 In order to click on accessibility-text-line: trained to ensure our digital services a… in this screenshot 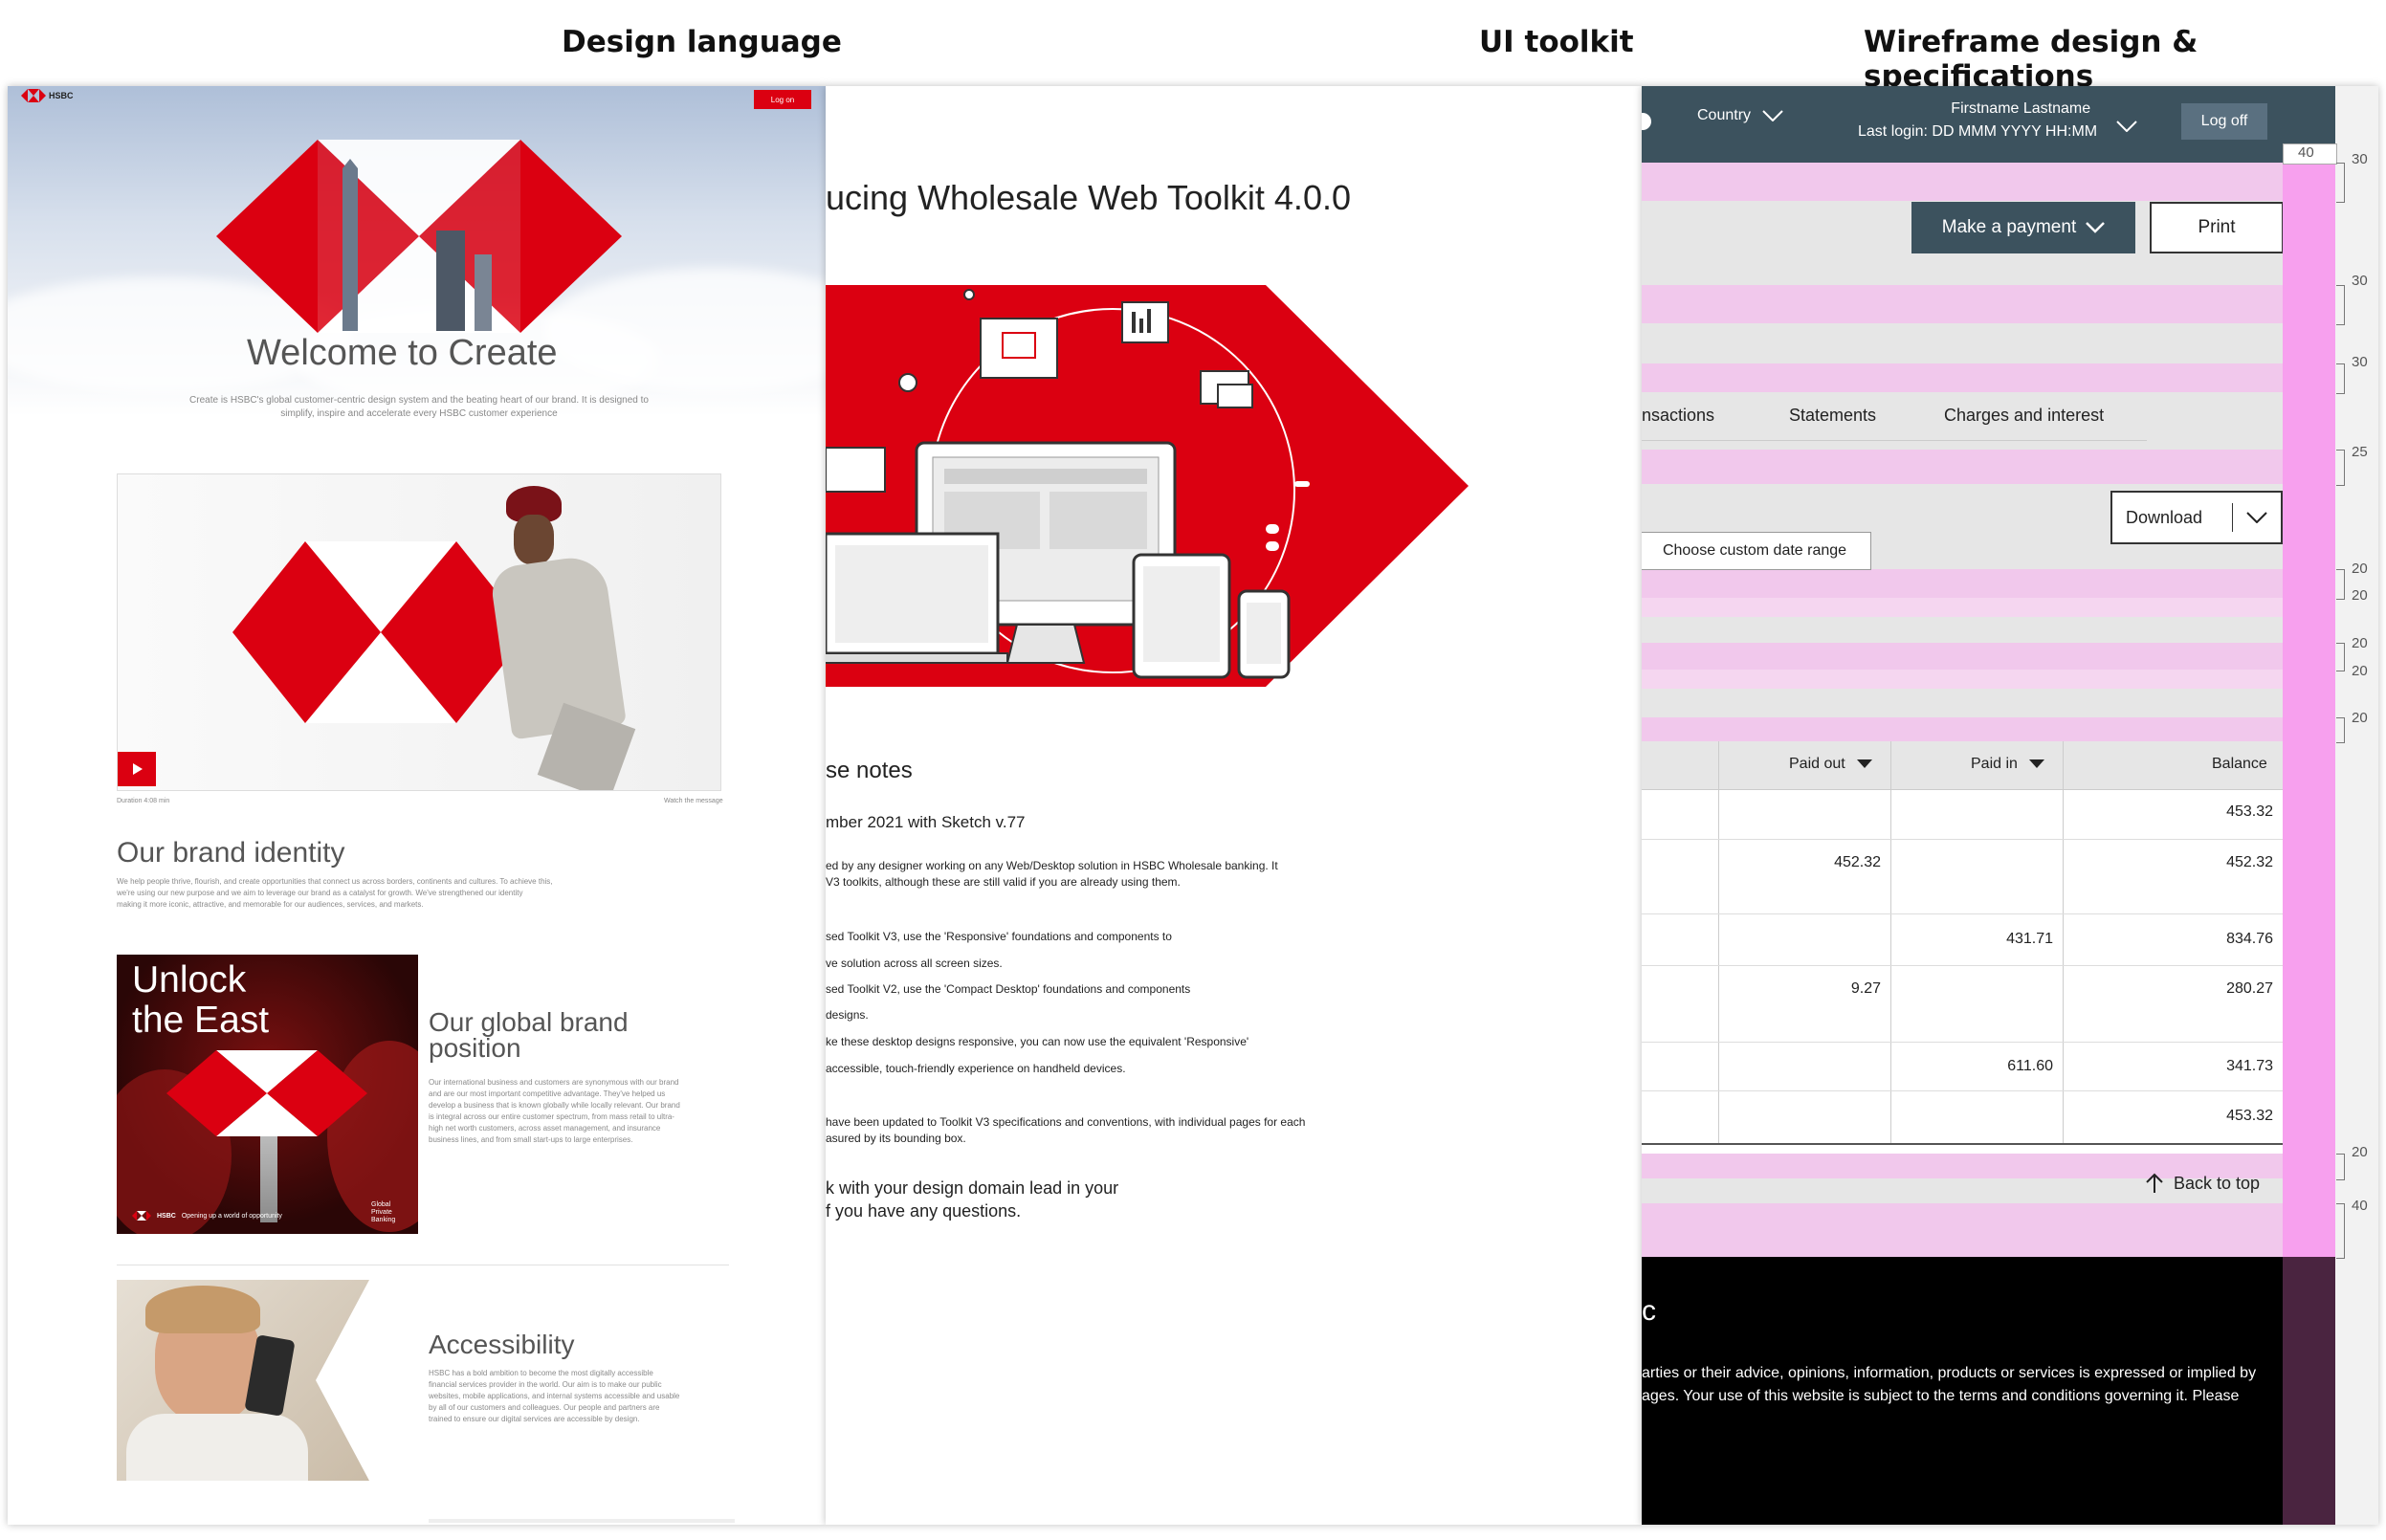, I will do `click(534, 1419)`.